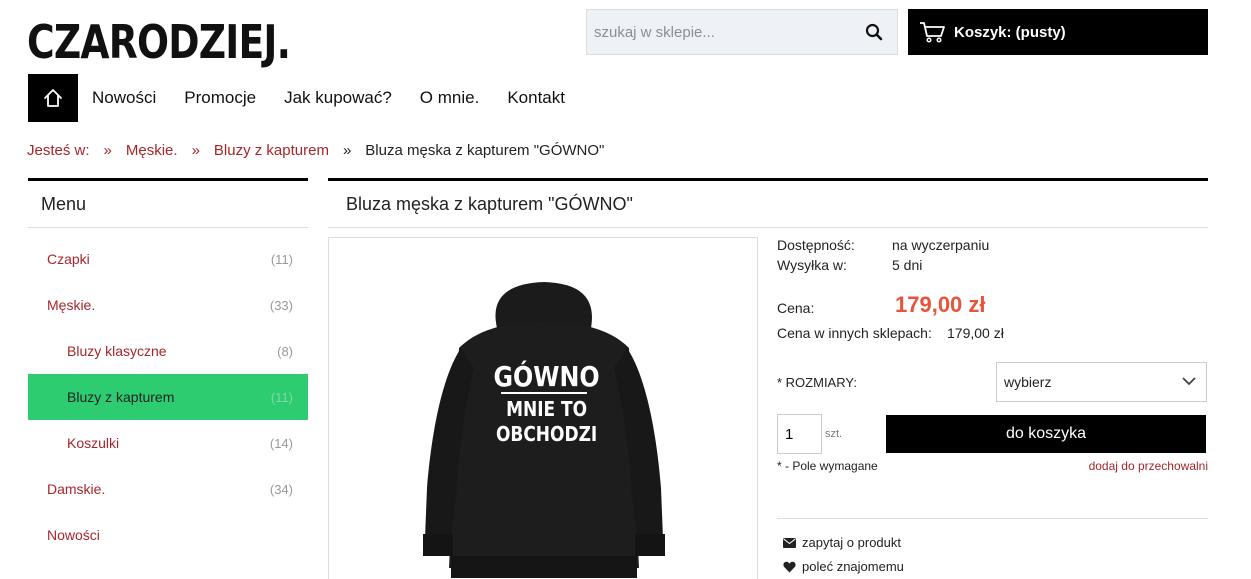 This screenshot has height=579, width=1251. Describe the element at coordinates (536, 98) in the screenshot. I see `nav-item-kontakt: Kontakt` at that location.